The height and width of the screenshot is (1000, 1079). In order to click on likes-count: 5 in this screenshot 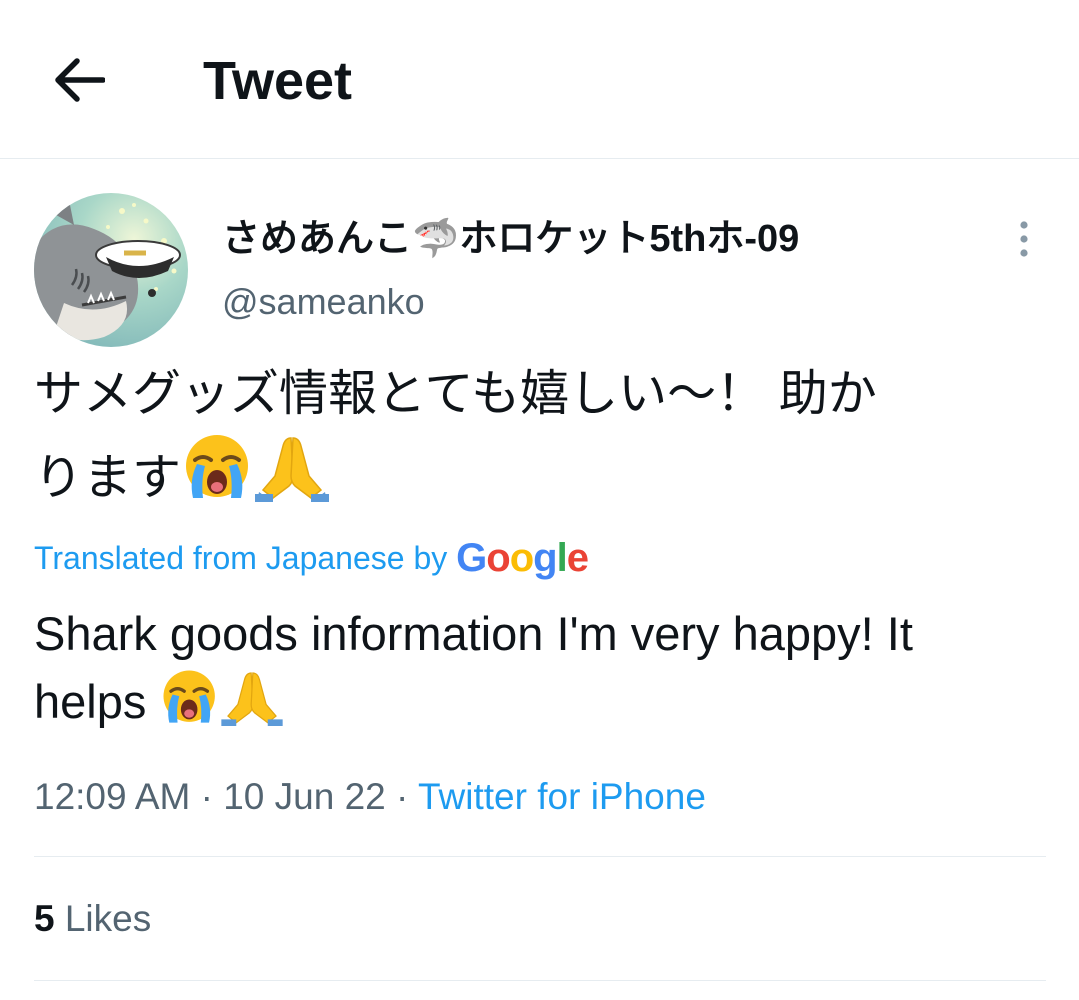, I will do `click(44, 918)`.